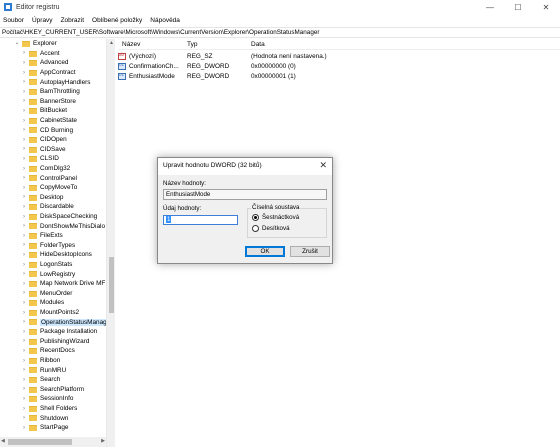  What do you see at coordinates (200, 220) in the screenshot?
I see `value-data-input: 1` at bounding box center [200, 220].